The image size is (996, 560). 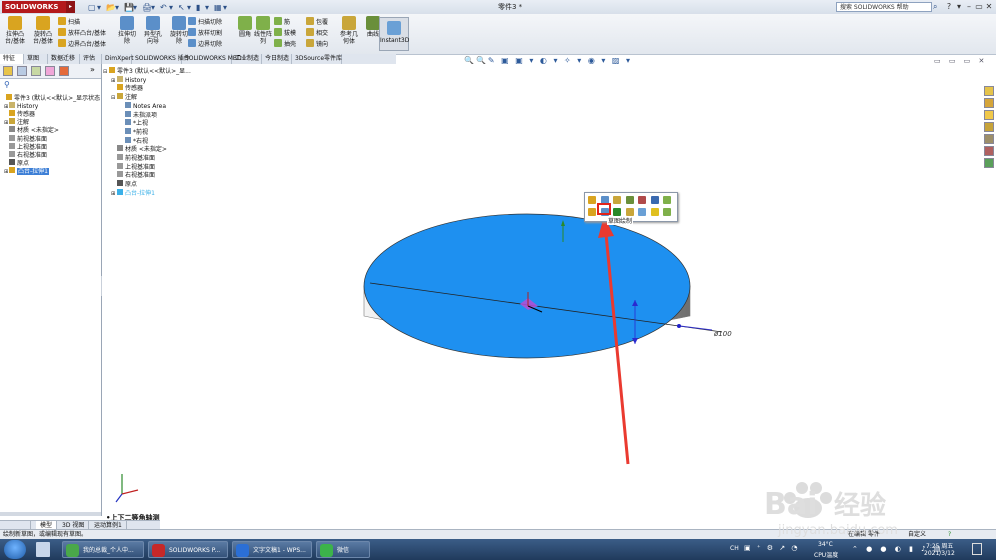 What do you see at coordinates (7, 84) in the screenshot?
I see `filter-icon: ⚲` at bounding box center [7, 84].